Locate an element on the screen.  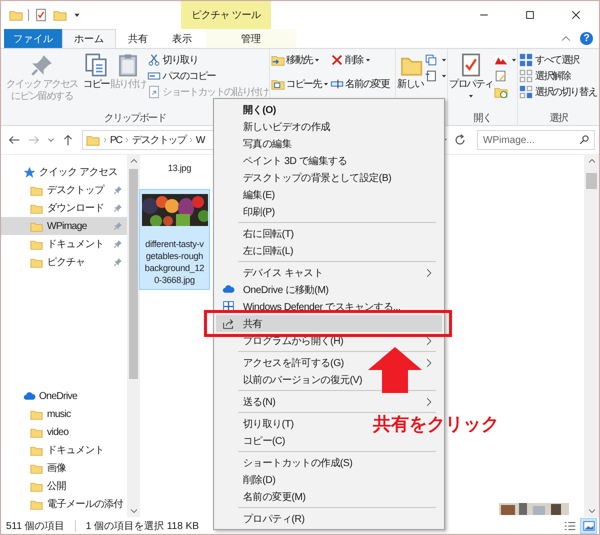
menu-item: 送る(N) is located at coordinates (259, 401).